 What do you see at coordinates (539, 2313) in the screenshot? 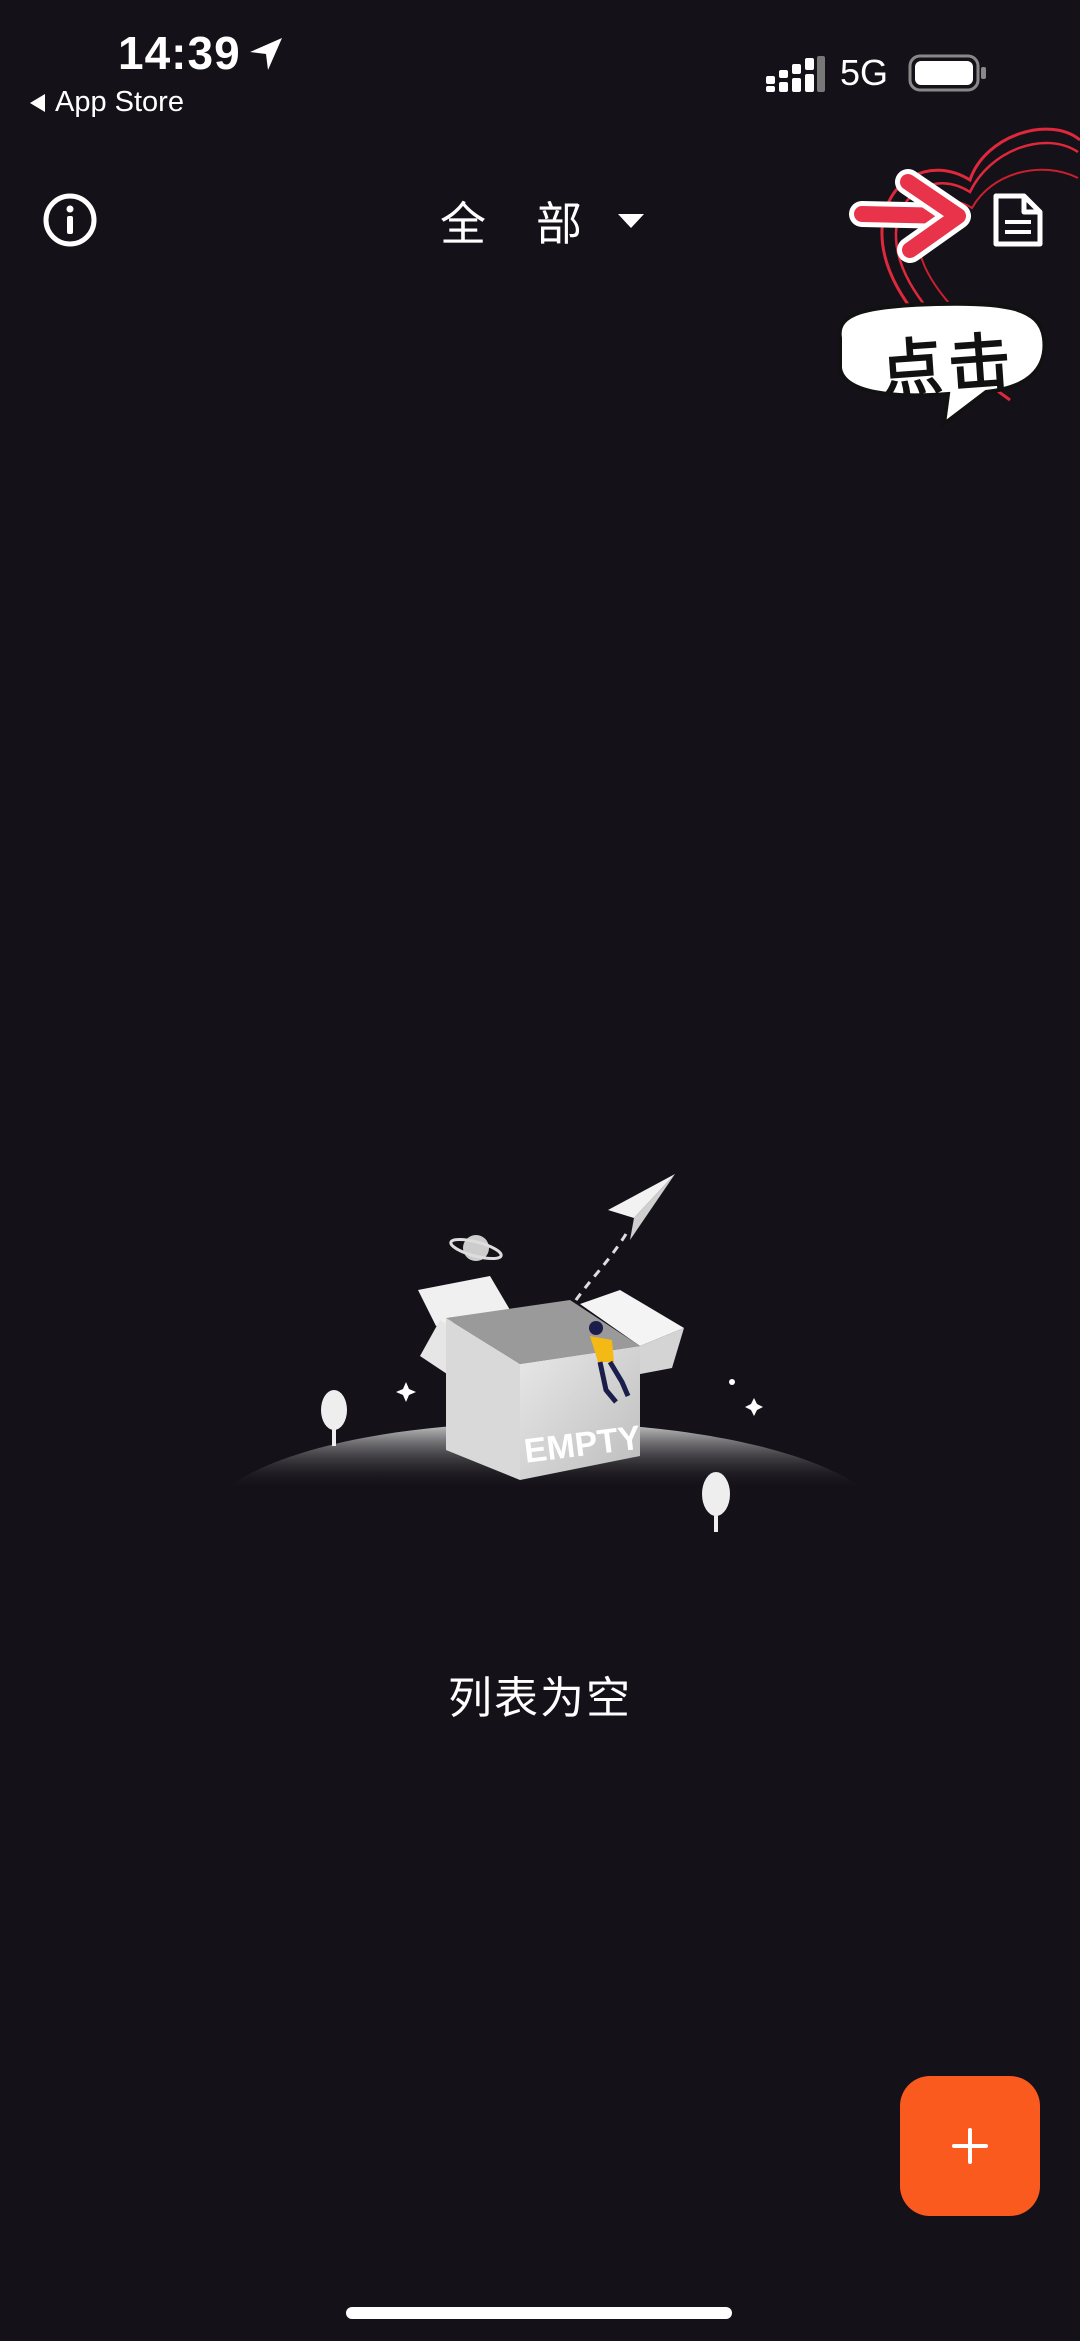
I see `home-indicator` at bounding box center [539, 2313].